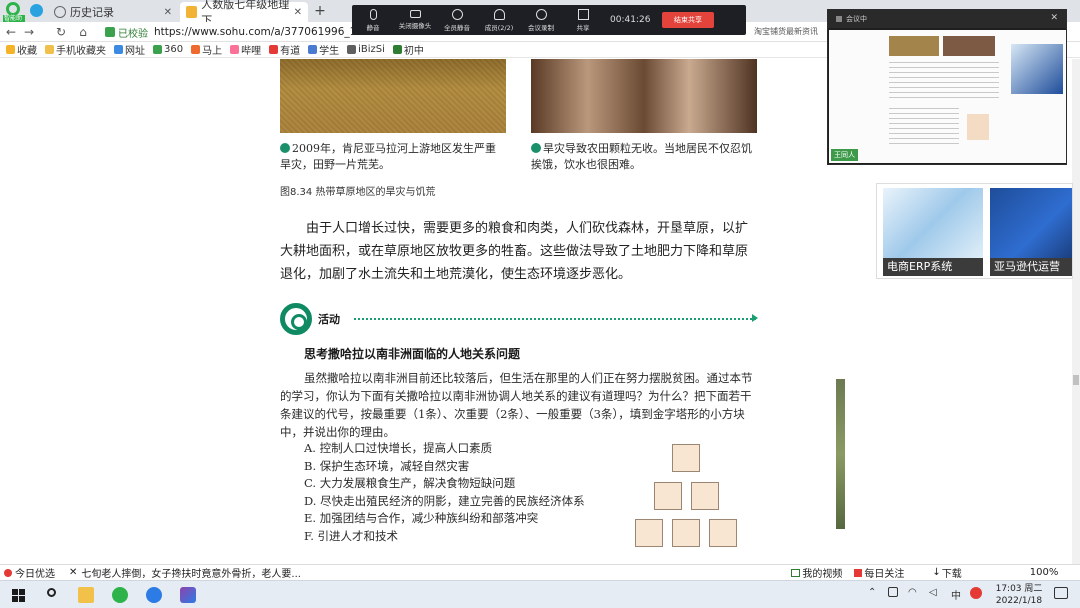  I want to click on ad-label: 亚马逊代运营, so click(1031, 267).